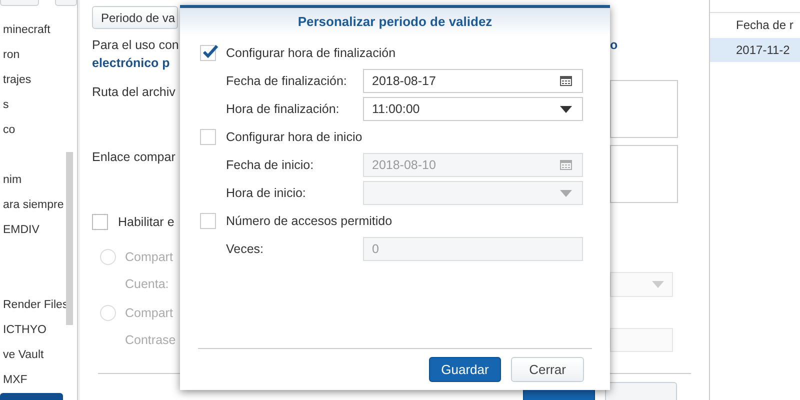  What do you see at coordinates (146, 222) in the screenshot?
I see `checkbox-label: Habilitar e` at bounding box center [146, 222].